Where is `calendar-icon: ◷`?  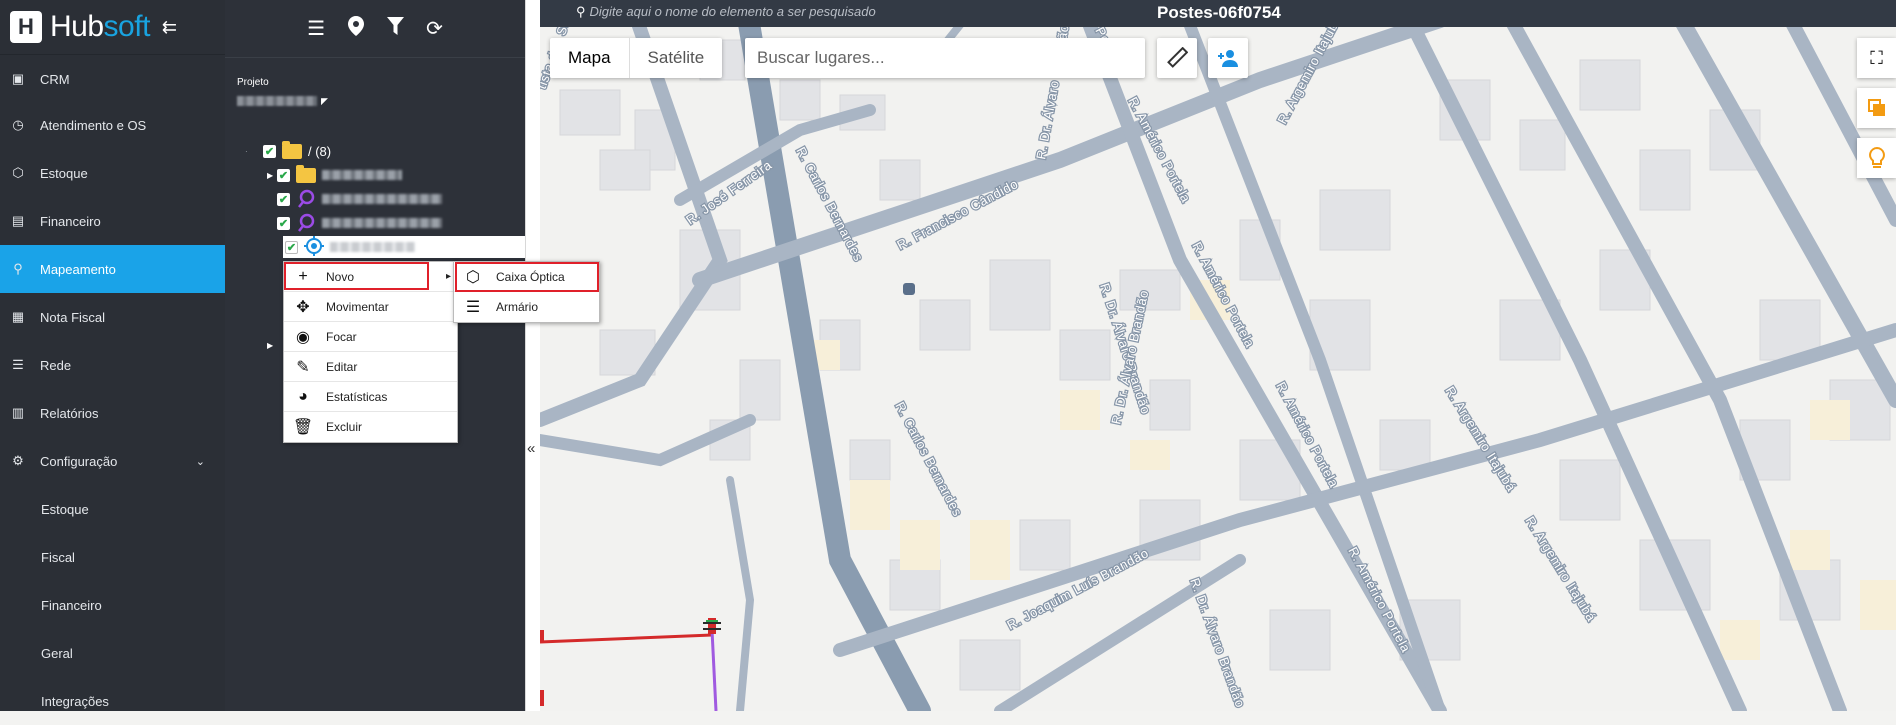 calendar-icon: ◷ is located at coordinates (18, 124).